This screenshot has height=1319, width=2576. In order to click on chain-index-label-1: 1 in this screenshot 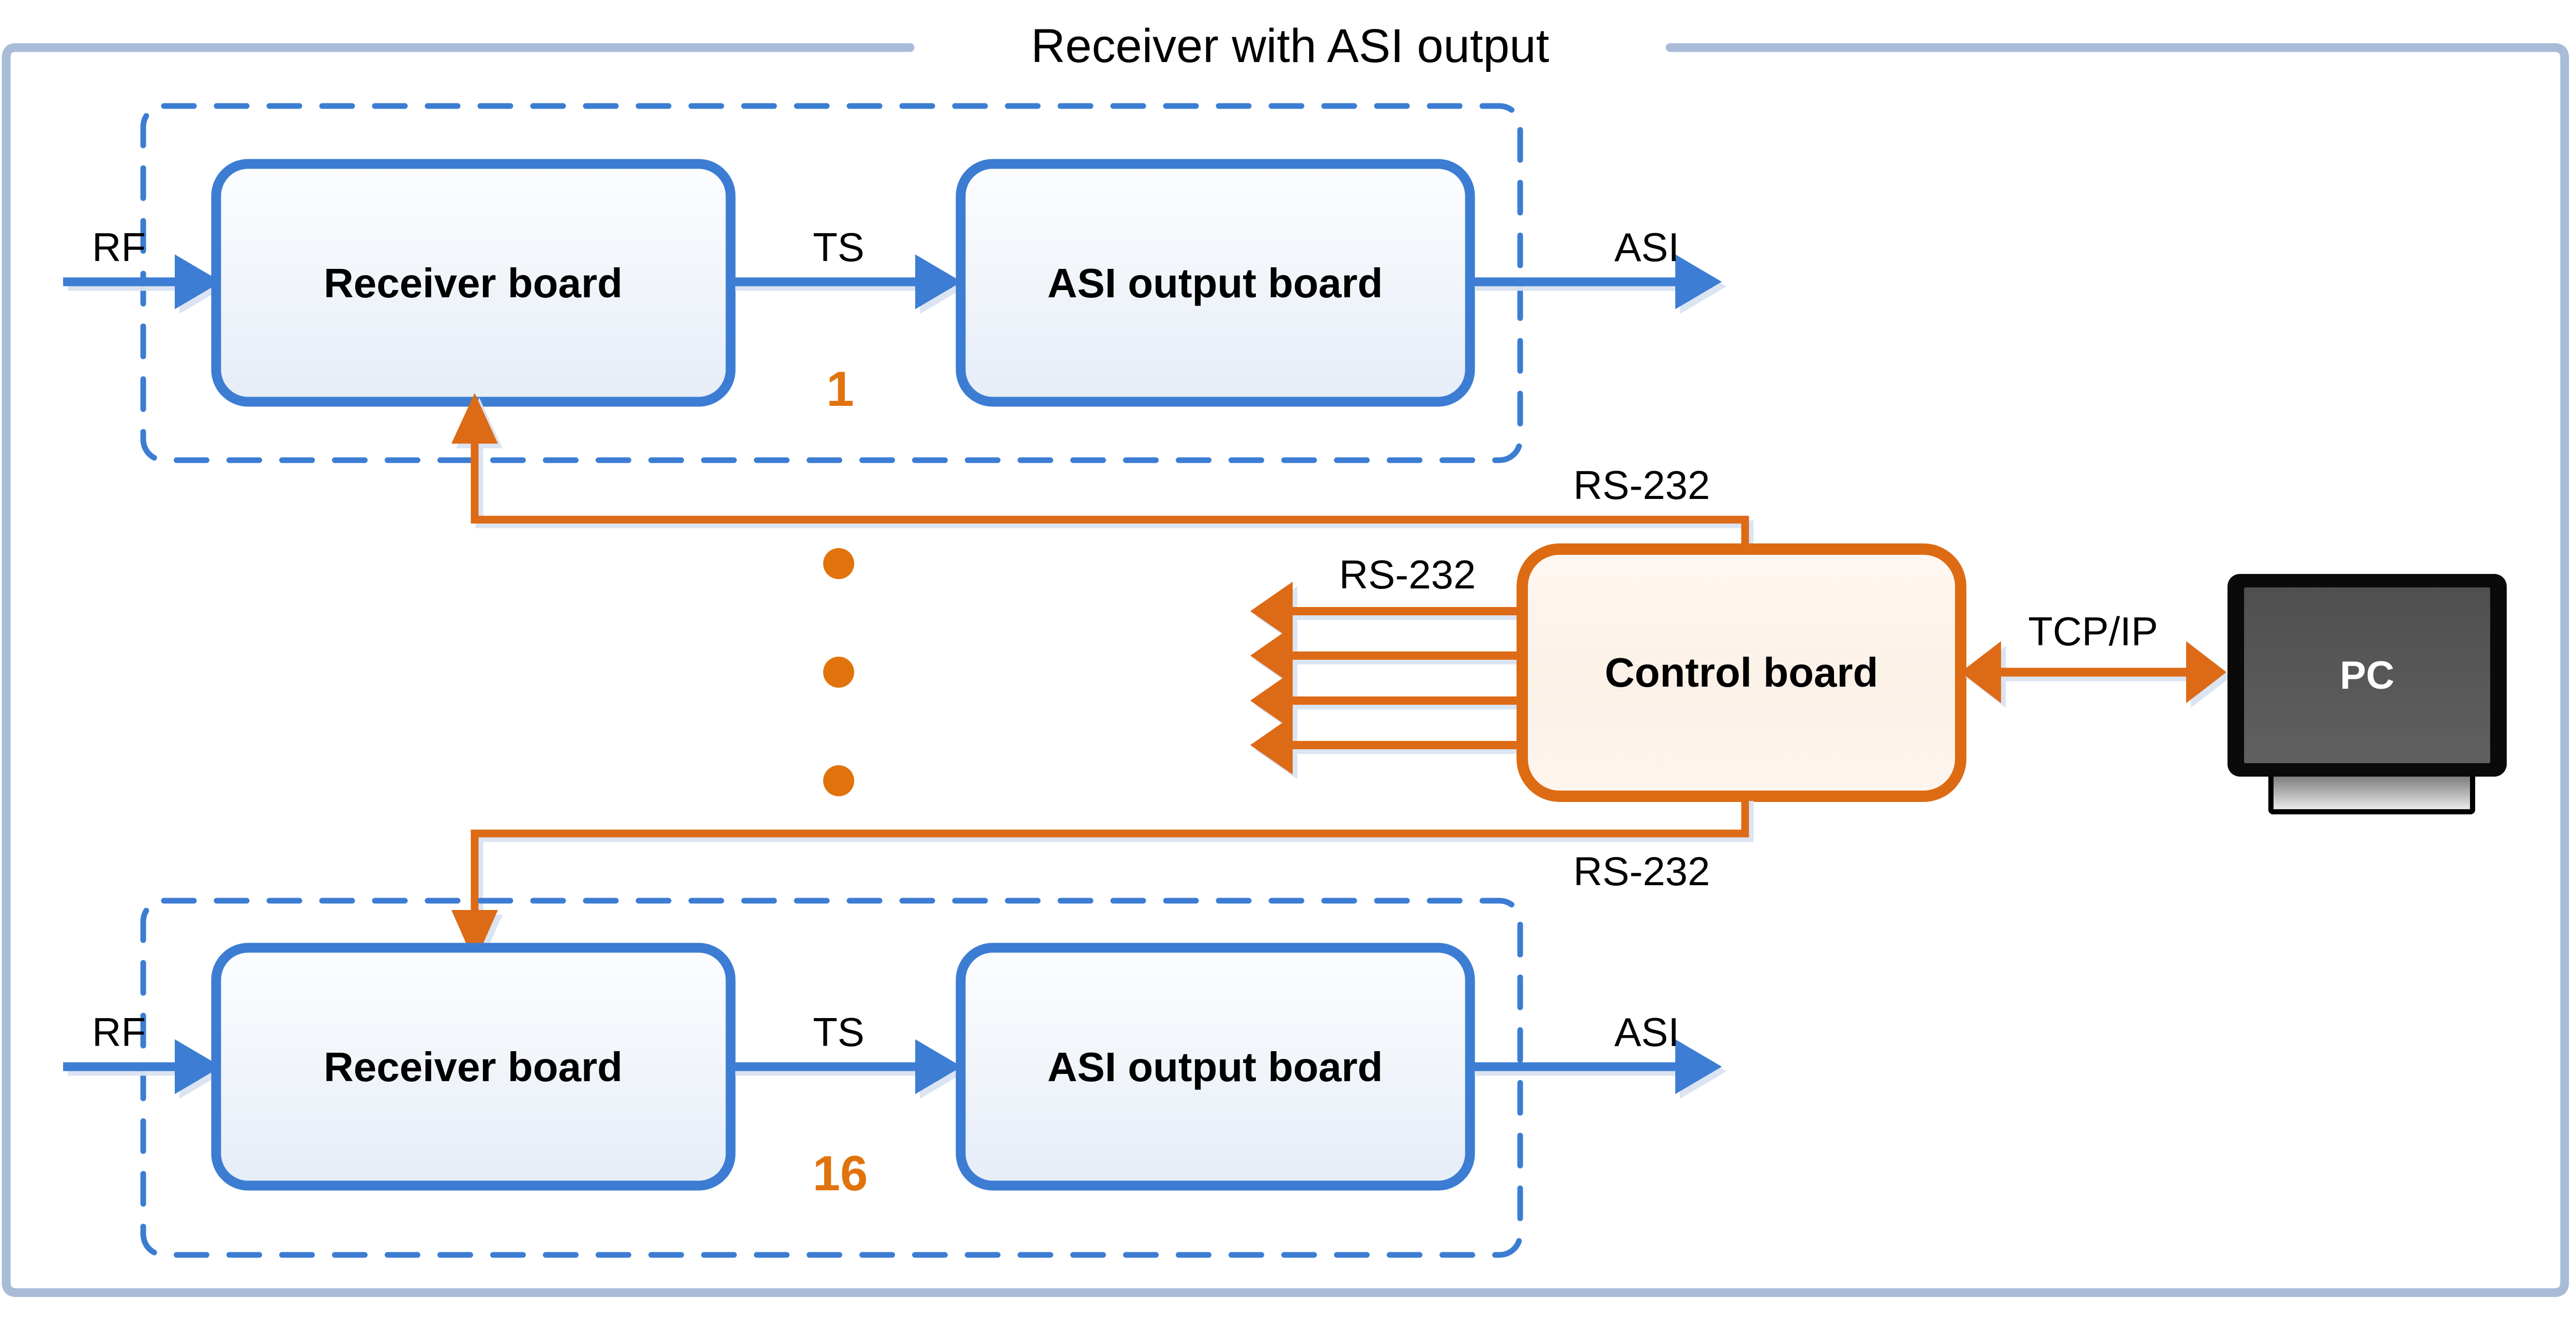, I will do `click(840, 389)`.